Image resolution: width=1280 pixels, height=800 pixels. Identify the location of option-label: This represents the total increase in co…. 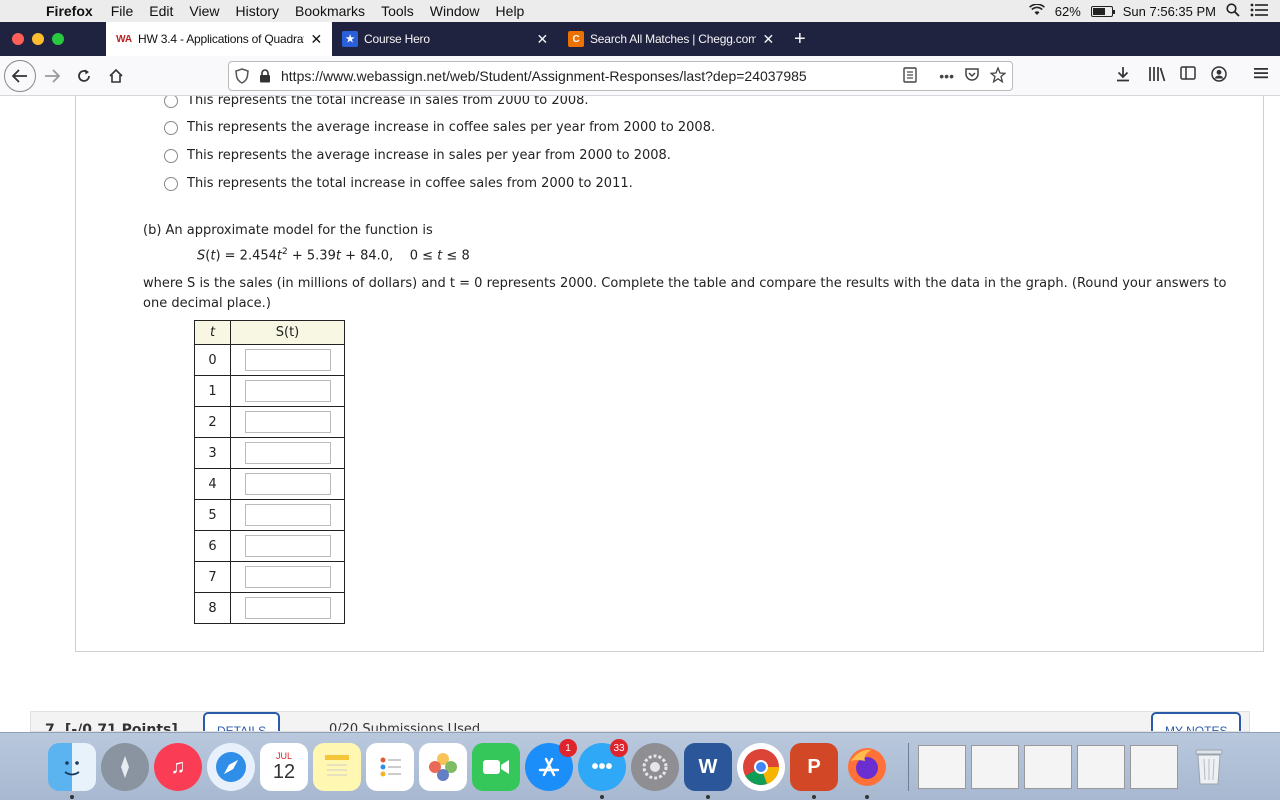
(410, 183).